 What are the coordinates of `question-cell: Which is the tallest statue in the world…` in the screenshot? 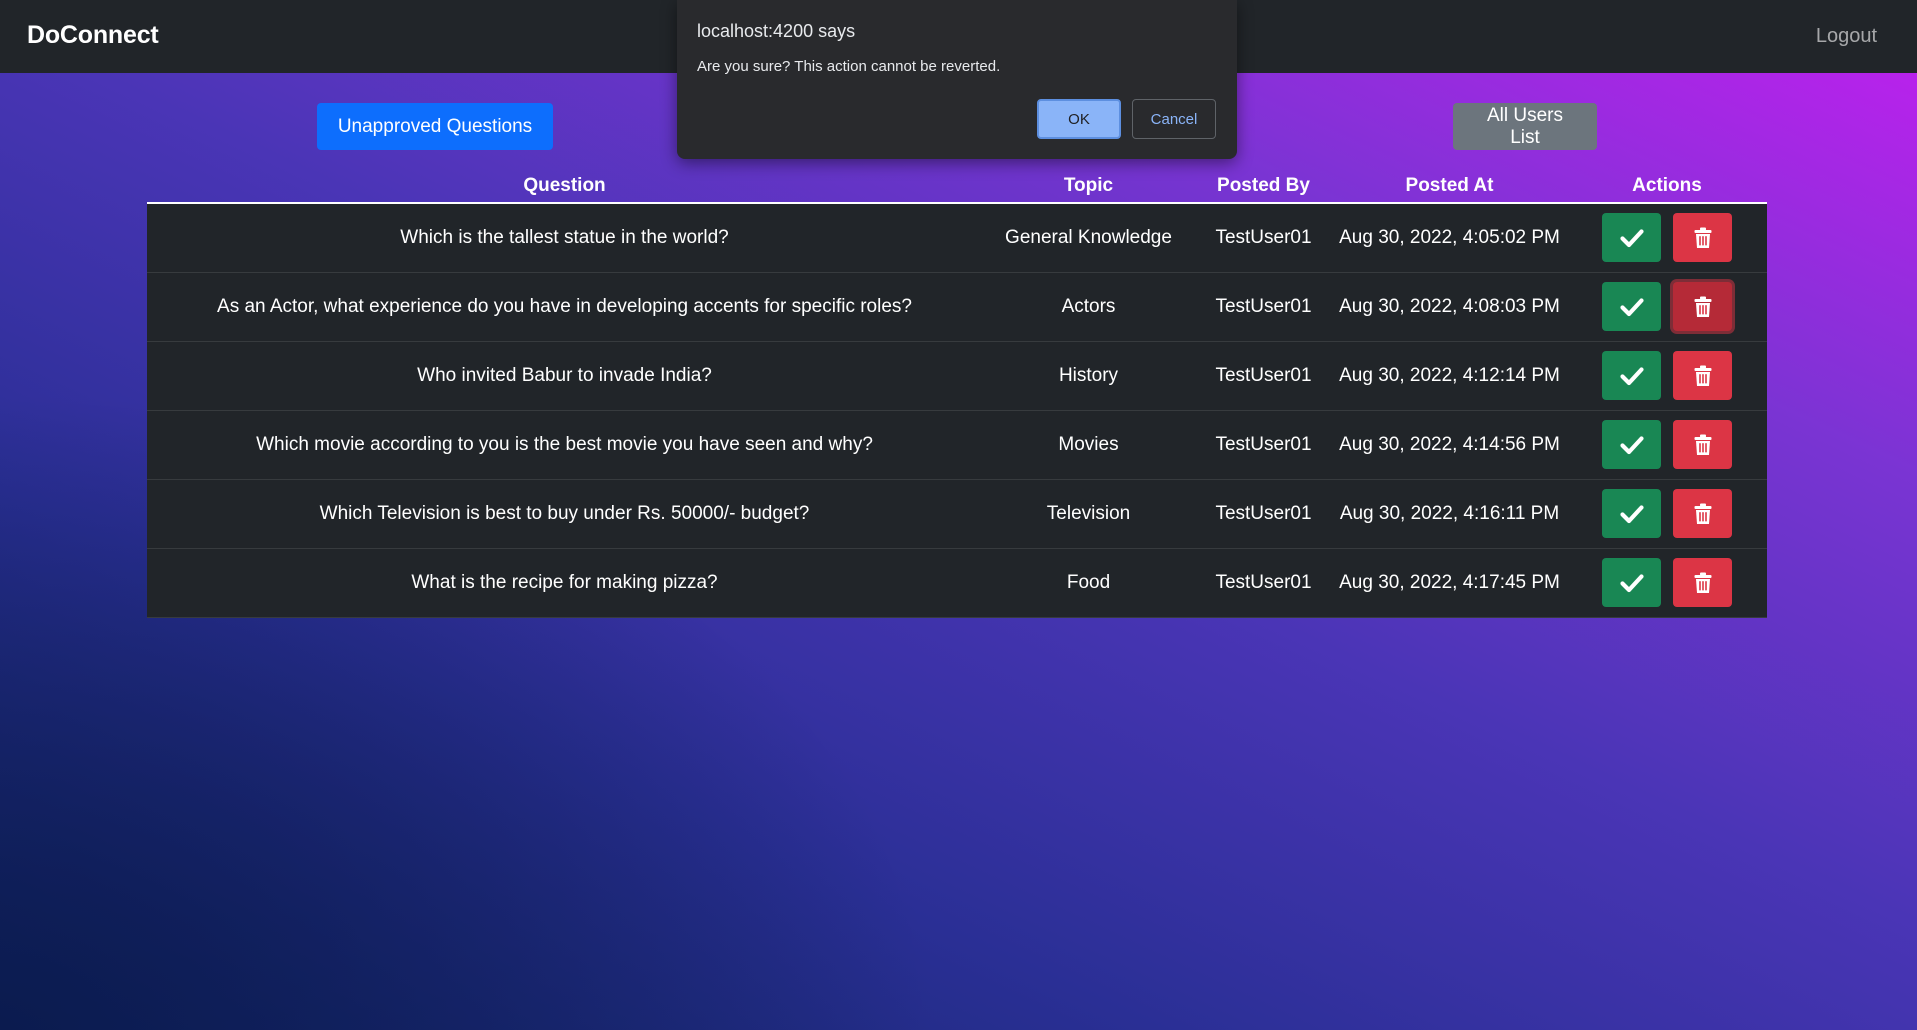 It's located at (564, 238).